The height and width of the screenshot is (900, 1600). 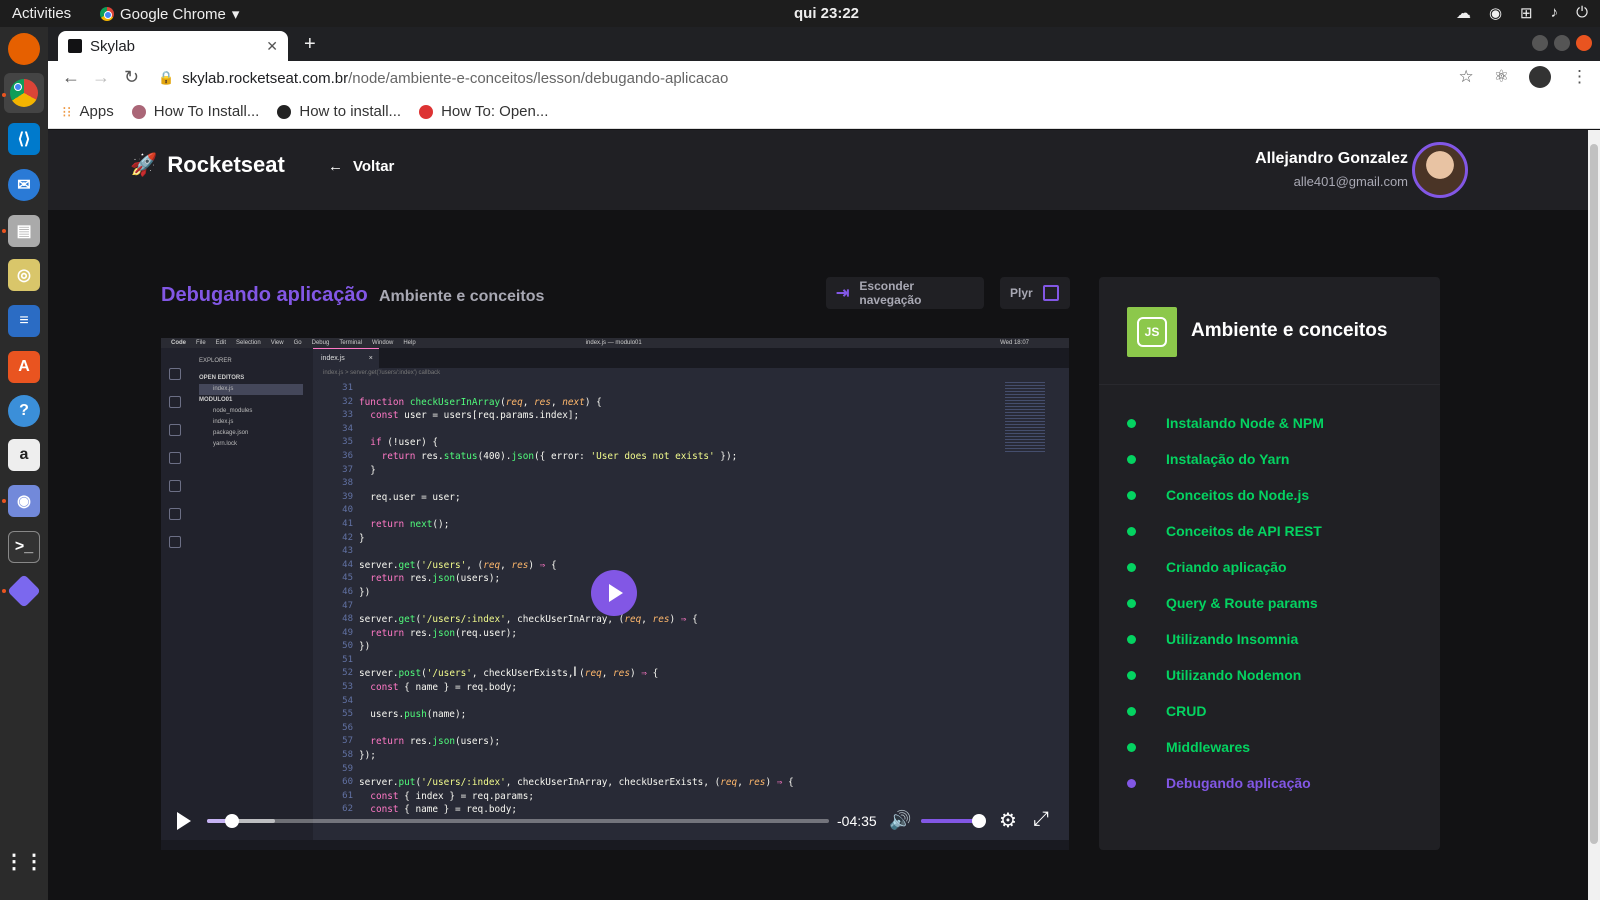 What do you see at coordinates (361, 166) in the screenshot?
I see `back-button: ← Voltar` at bounding box center [361, 166].